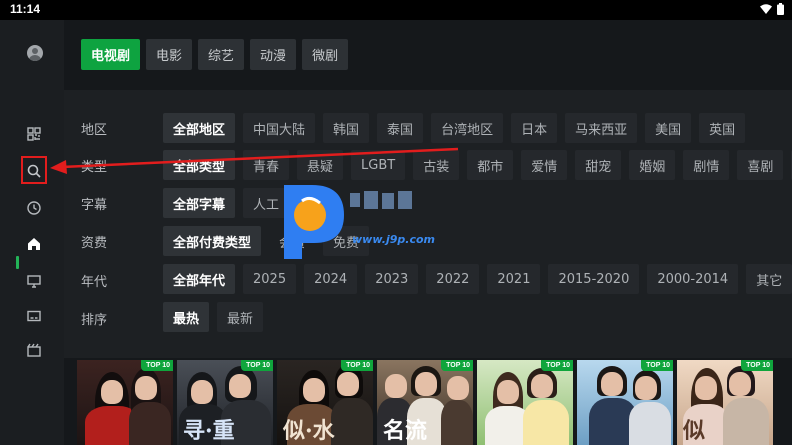  What do you see at coordinates (240, 317) in the screenshot?
I see `chip-sort-new: 最新` at bounding box center [240, 317].